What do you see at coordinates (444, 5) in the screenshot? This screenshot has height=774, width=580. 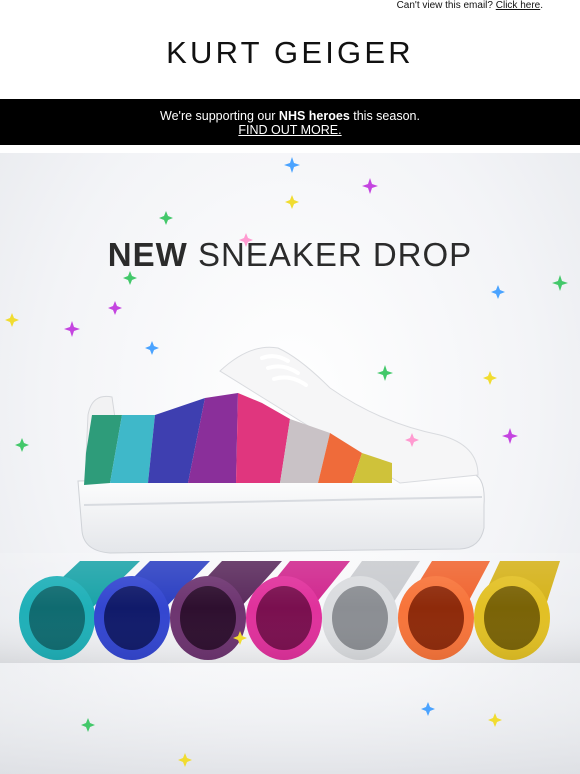 I see `preheader-text: Can't view this email?` at bounding box center [444, 5].